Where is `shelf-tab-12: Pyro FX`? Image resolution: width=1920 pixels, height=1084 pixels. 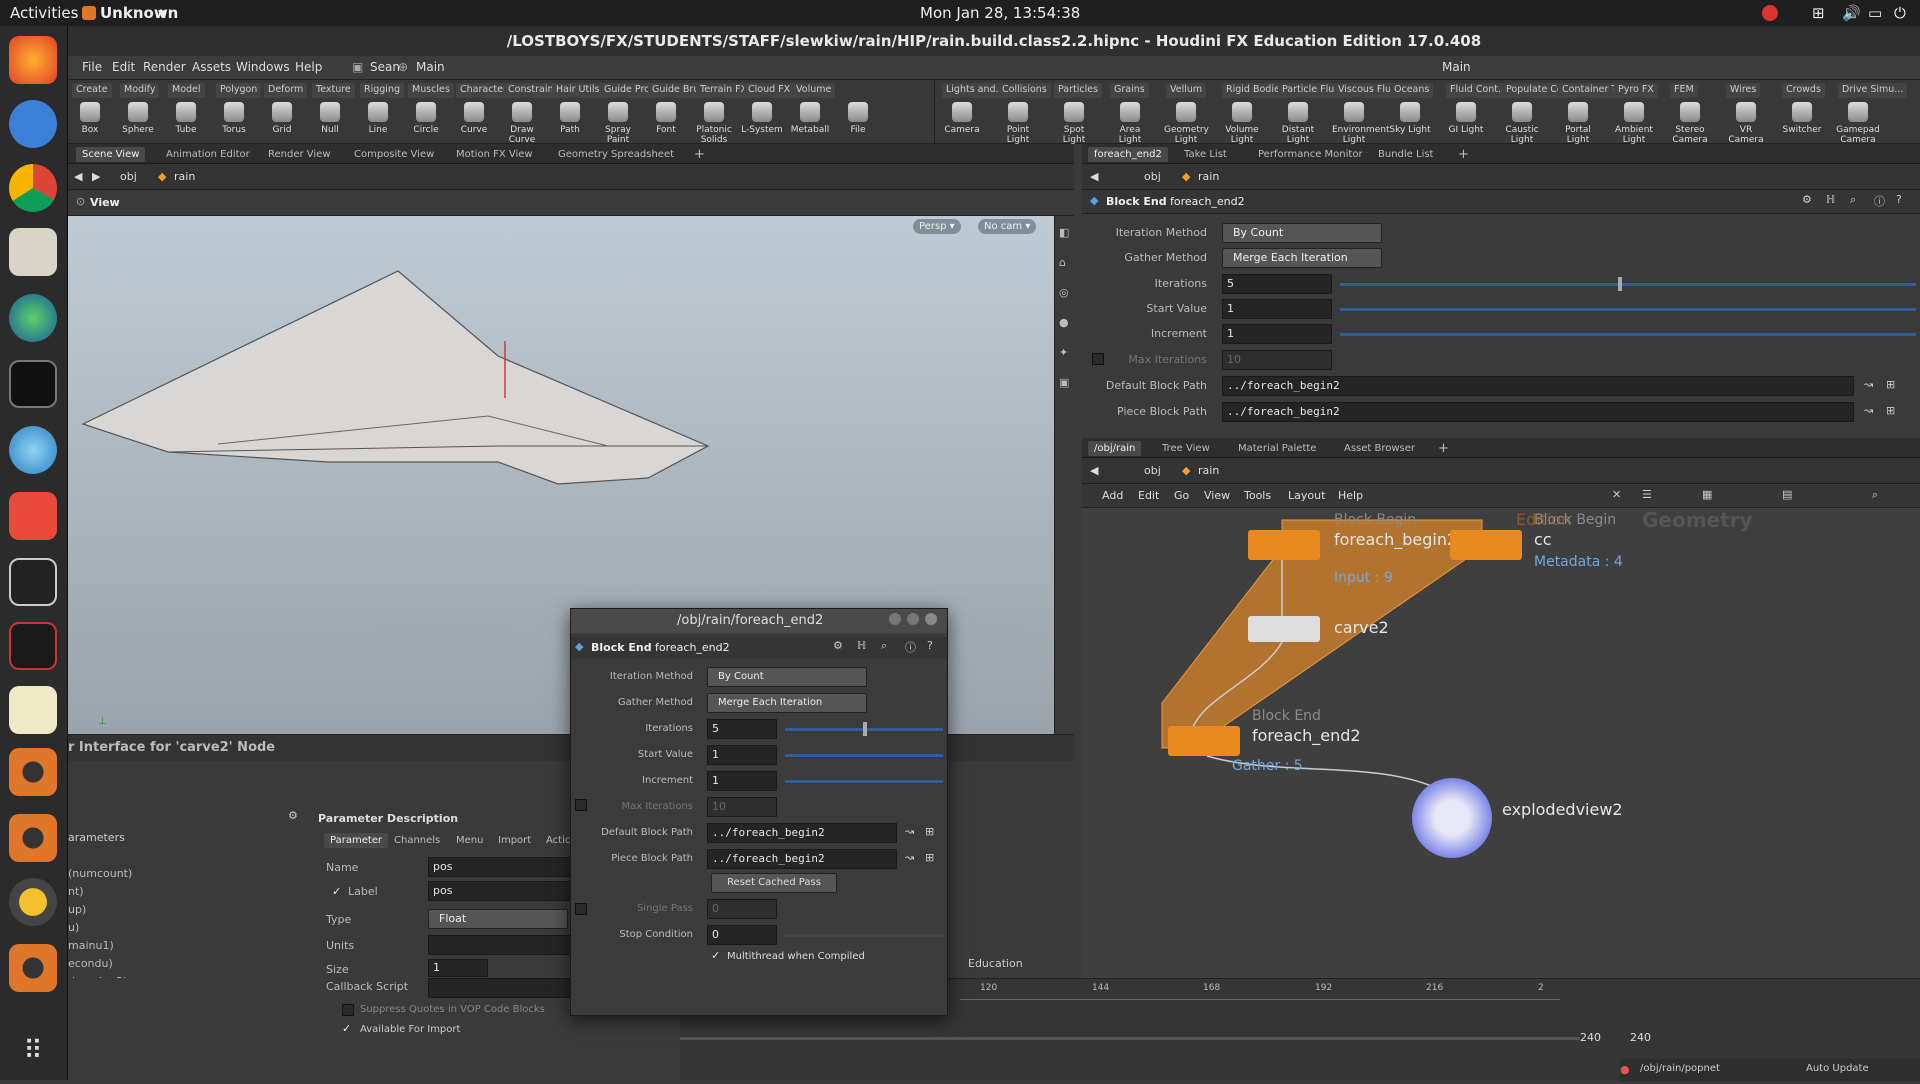
shelf-tab-12: Pyro FX is located at coordinates (1636, 90).